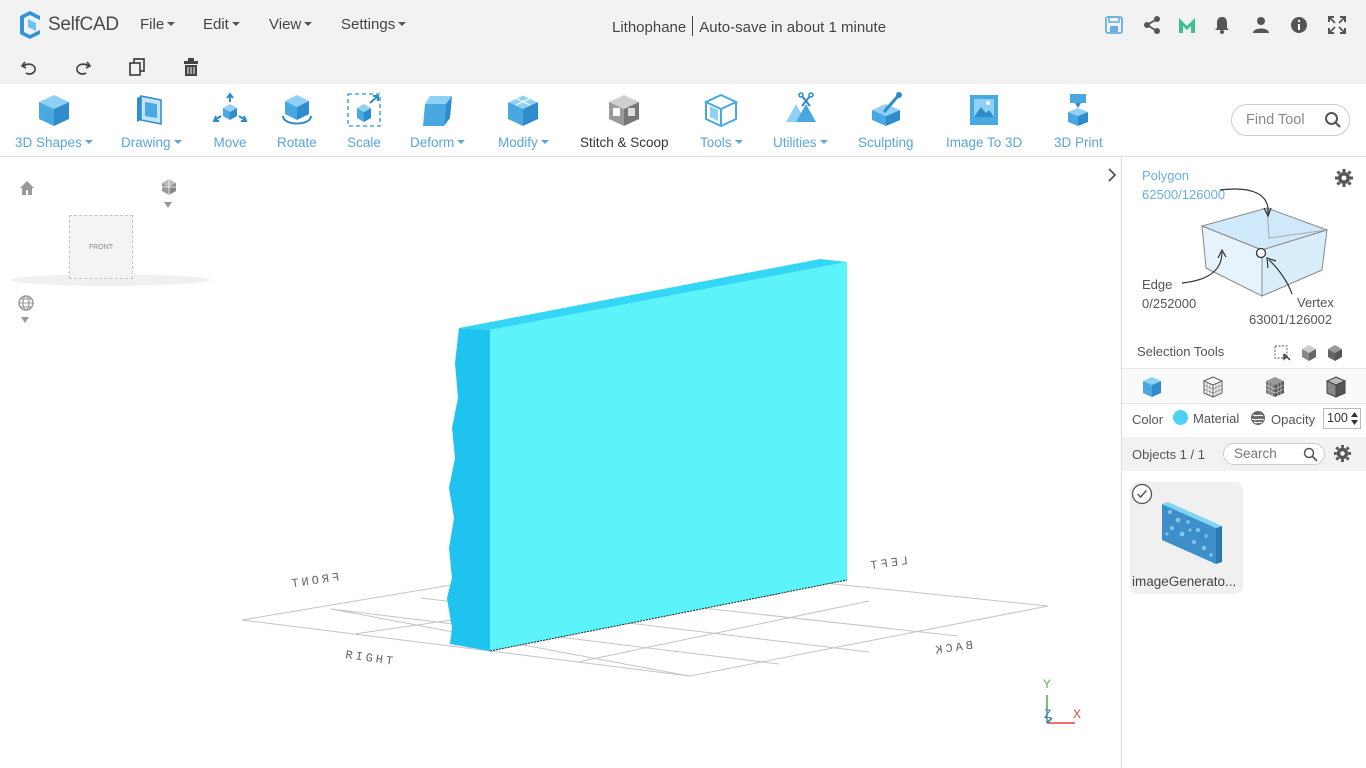  What do you see at coordinates (1336, 387) in the screenshot?
I see `solid-mode-icon` at bounding box center [1336, 387].